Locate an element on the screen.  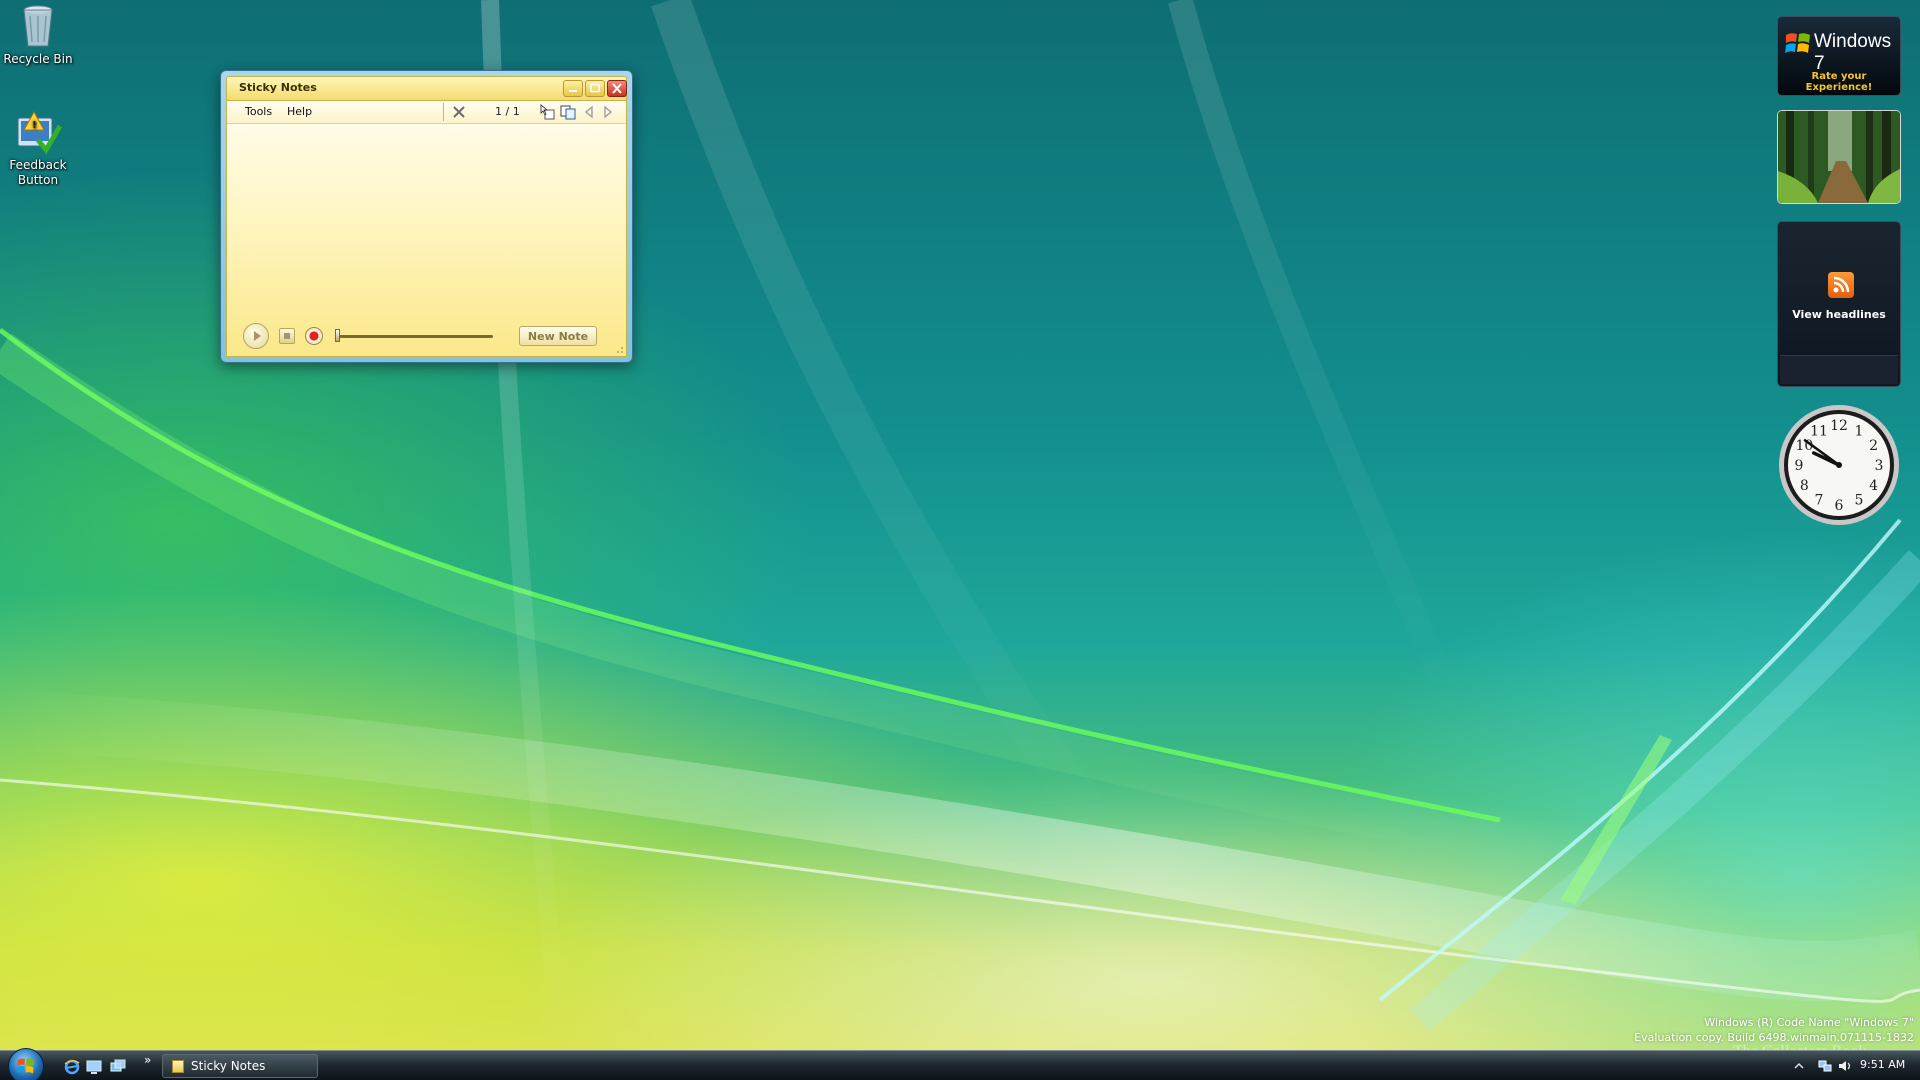
windows7-gadget: Windows 7 Rate your Experience! is located at coordinates (1839, 56).